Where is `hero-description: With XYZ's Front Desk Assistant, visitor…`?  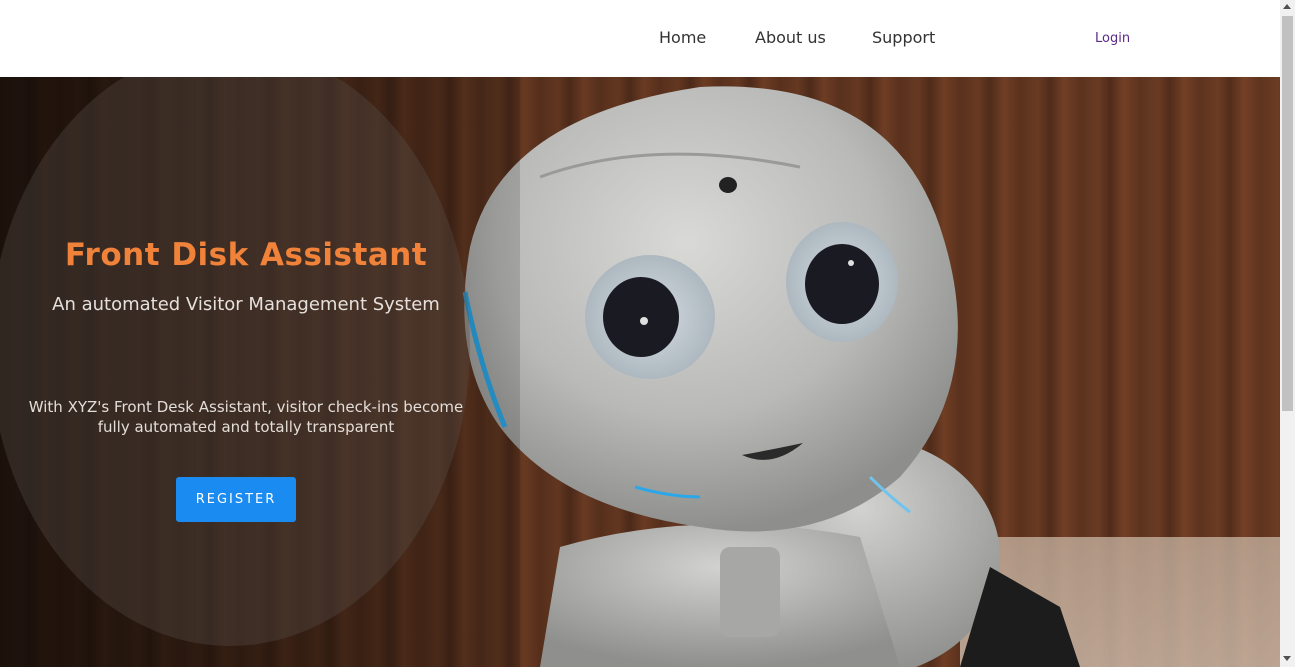
hero-description: With XYZ's Front Desk Assistant, visitor… is located at coordinates (246, 417).